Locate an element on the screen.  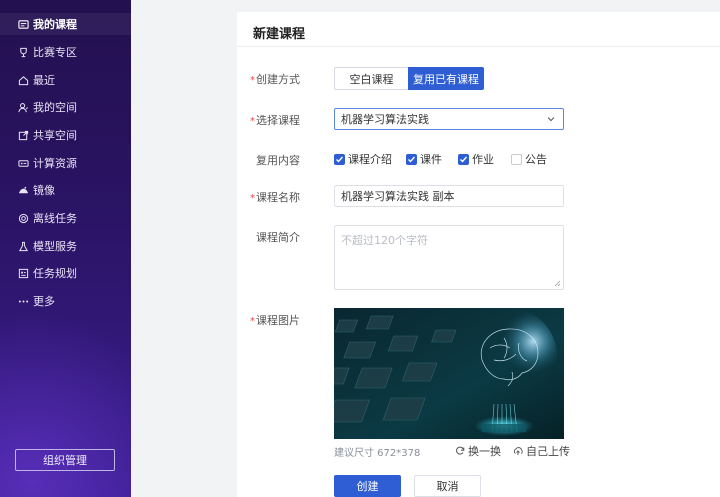
upload-image-button: 自己上传 is located at coordinates (541, 451).